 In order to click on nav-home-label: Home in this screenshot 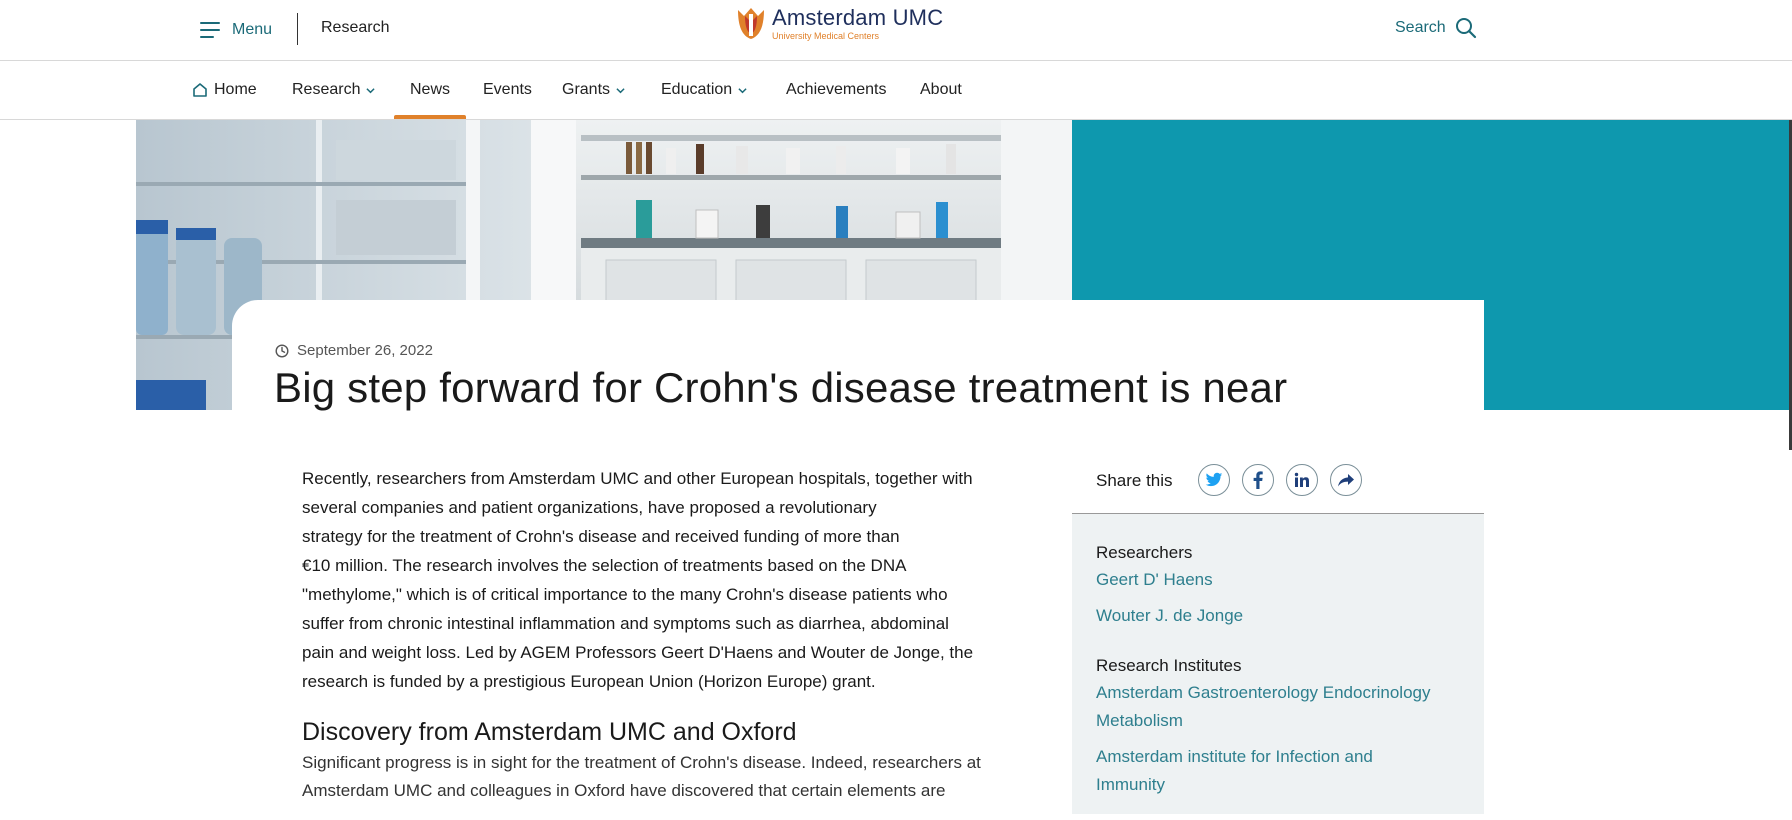, I will do `click(235, 89)`.